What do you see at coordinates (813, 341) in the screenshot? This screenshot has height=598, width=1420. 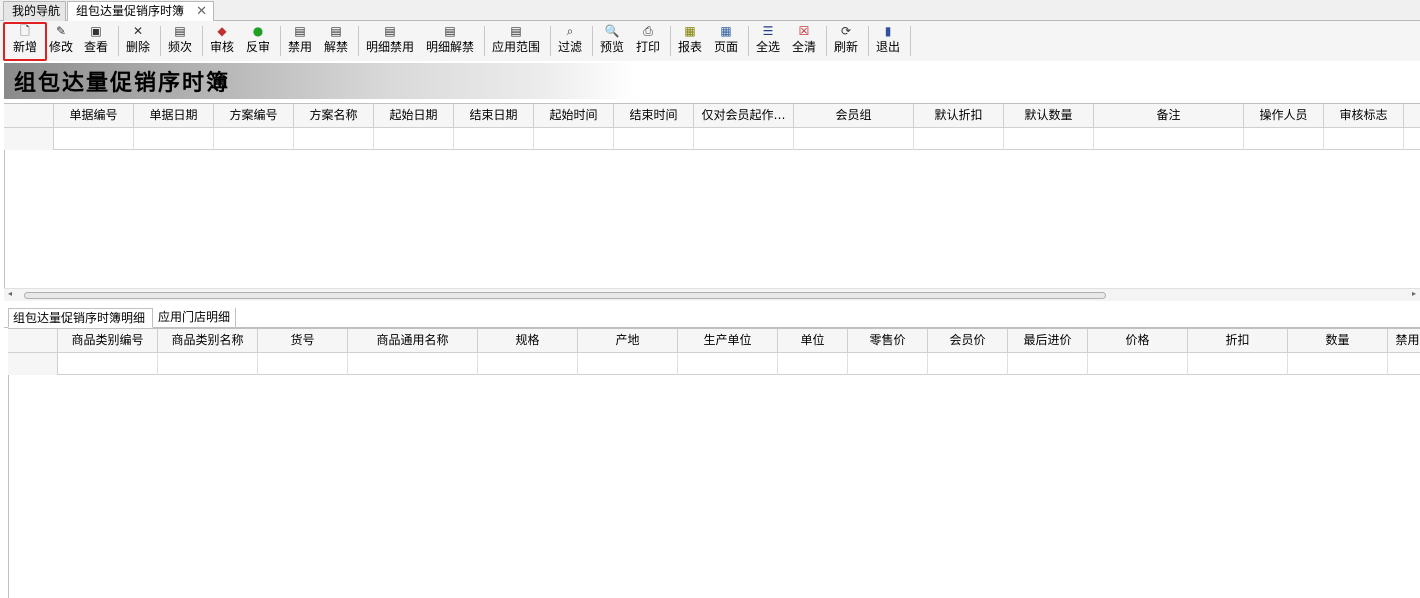 I see `detail-column-header: 单位` at bounding box center [813, 341].